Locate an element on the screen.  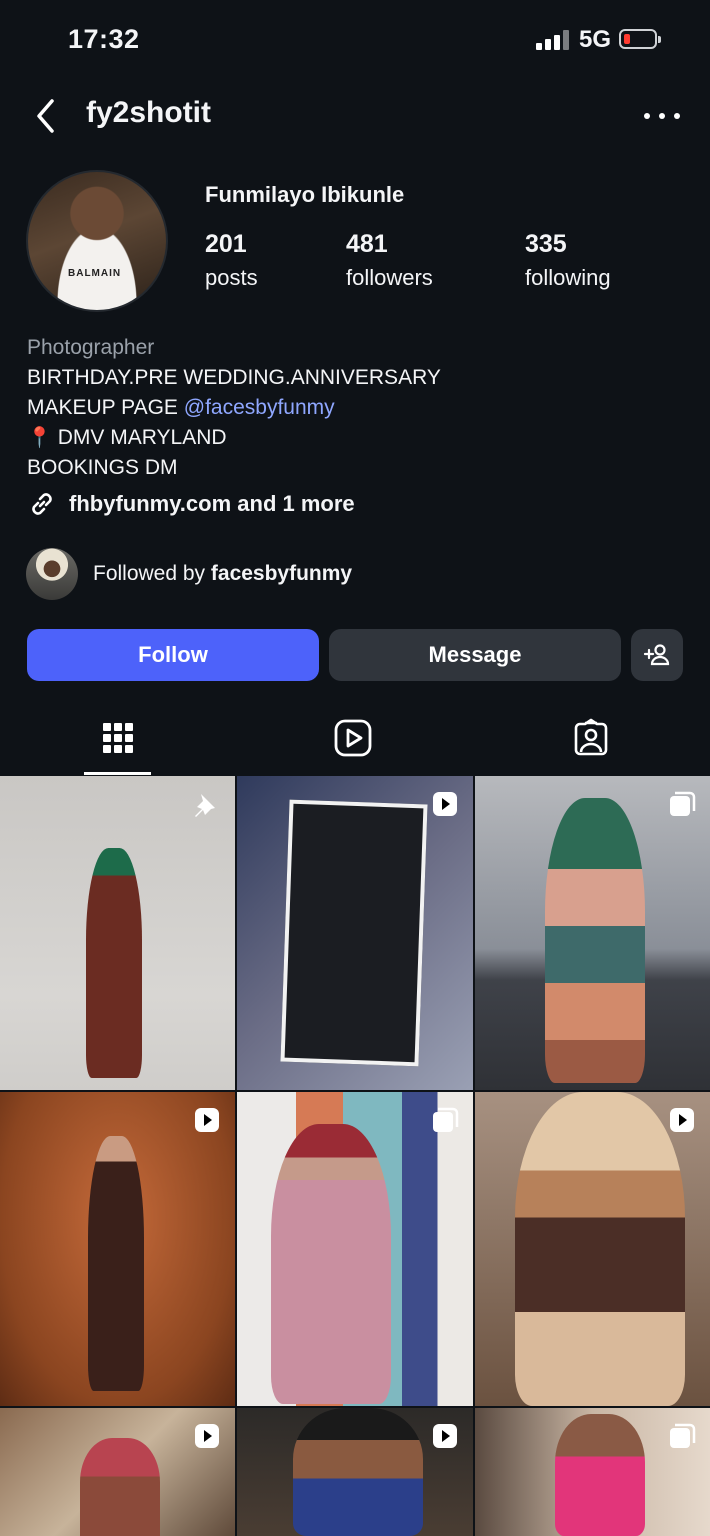
message-button: Message is located at coordinates (475, 655).